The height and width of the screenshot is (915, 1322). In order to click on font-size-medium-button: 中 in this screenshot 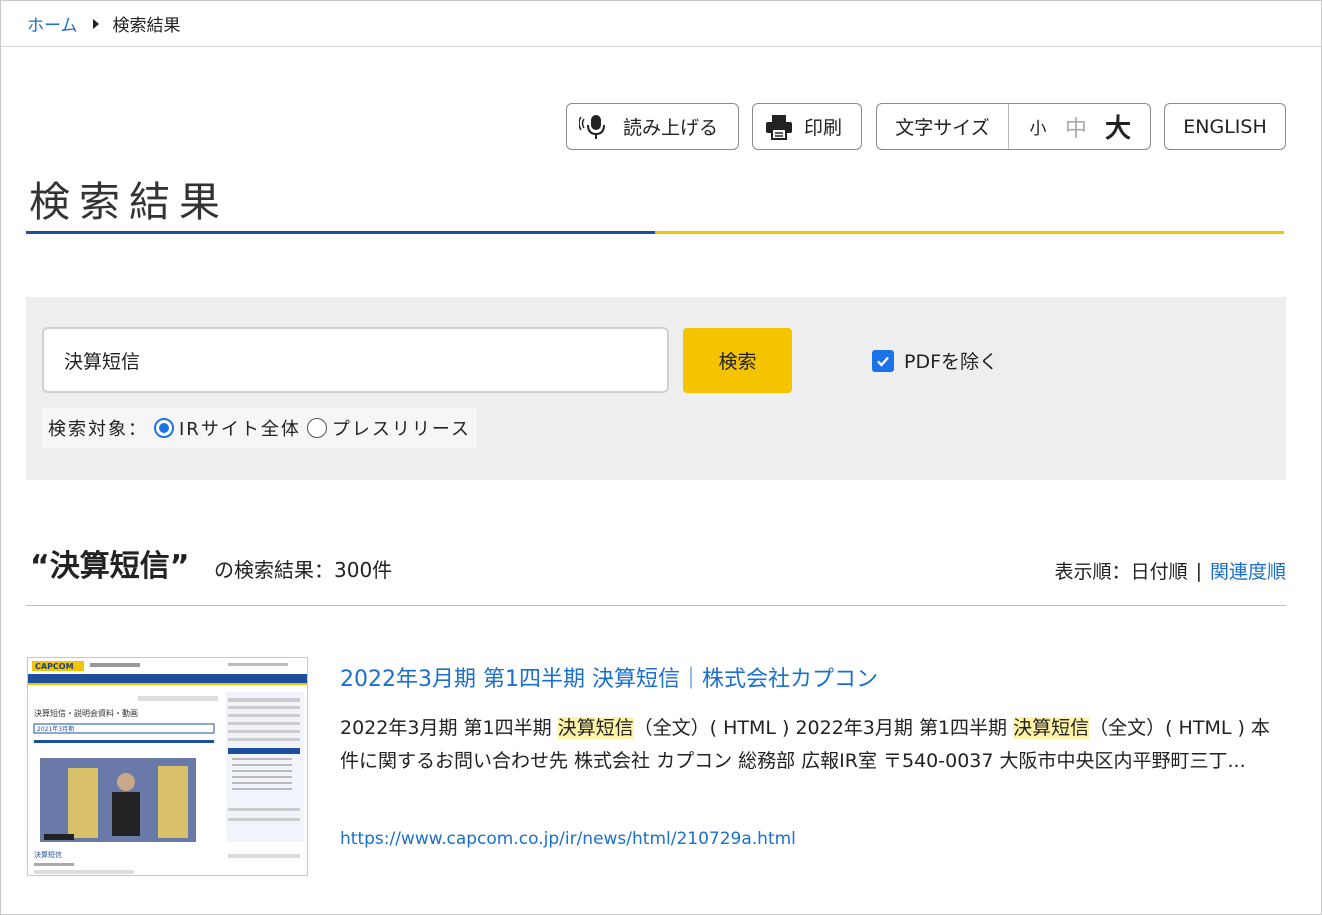, I will do `click(1076, 127)`.